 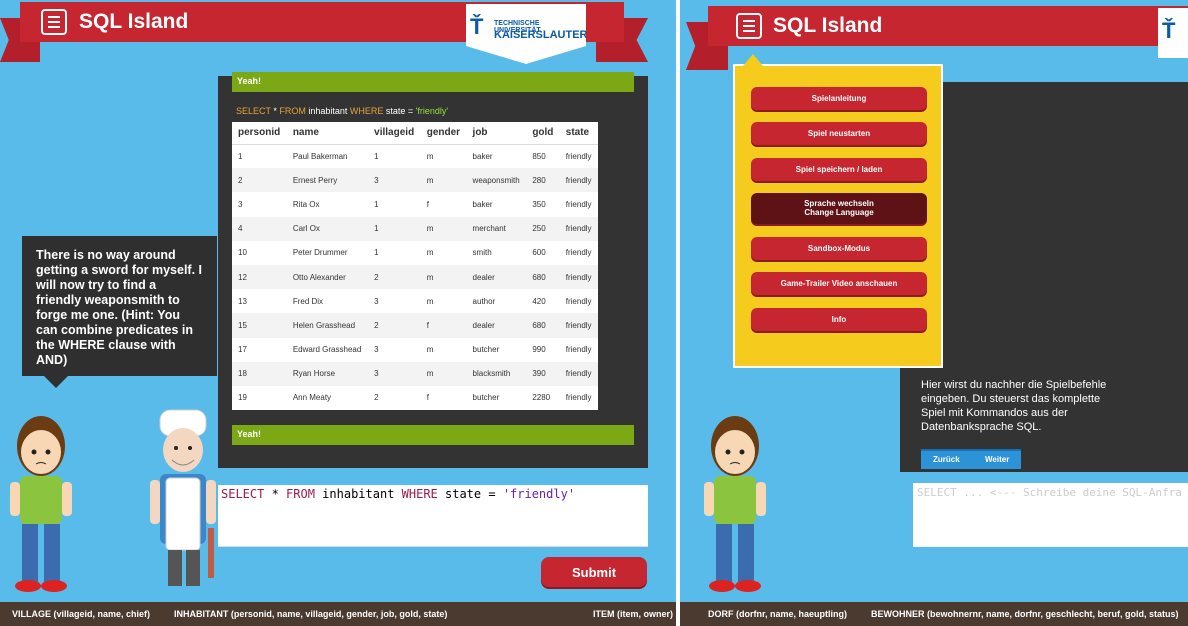 What do you see at coordinates (1050, 515) in the screenshot?
I see `sql-editor: SELECT ... <--- Schreibe deine SQL-Anfra` at bounding box center [1050, 515].